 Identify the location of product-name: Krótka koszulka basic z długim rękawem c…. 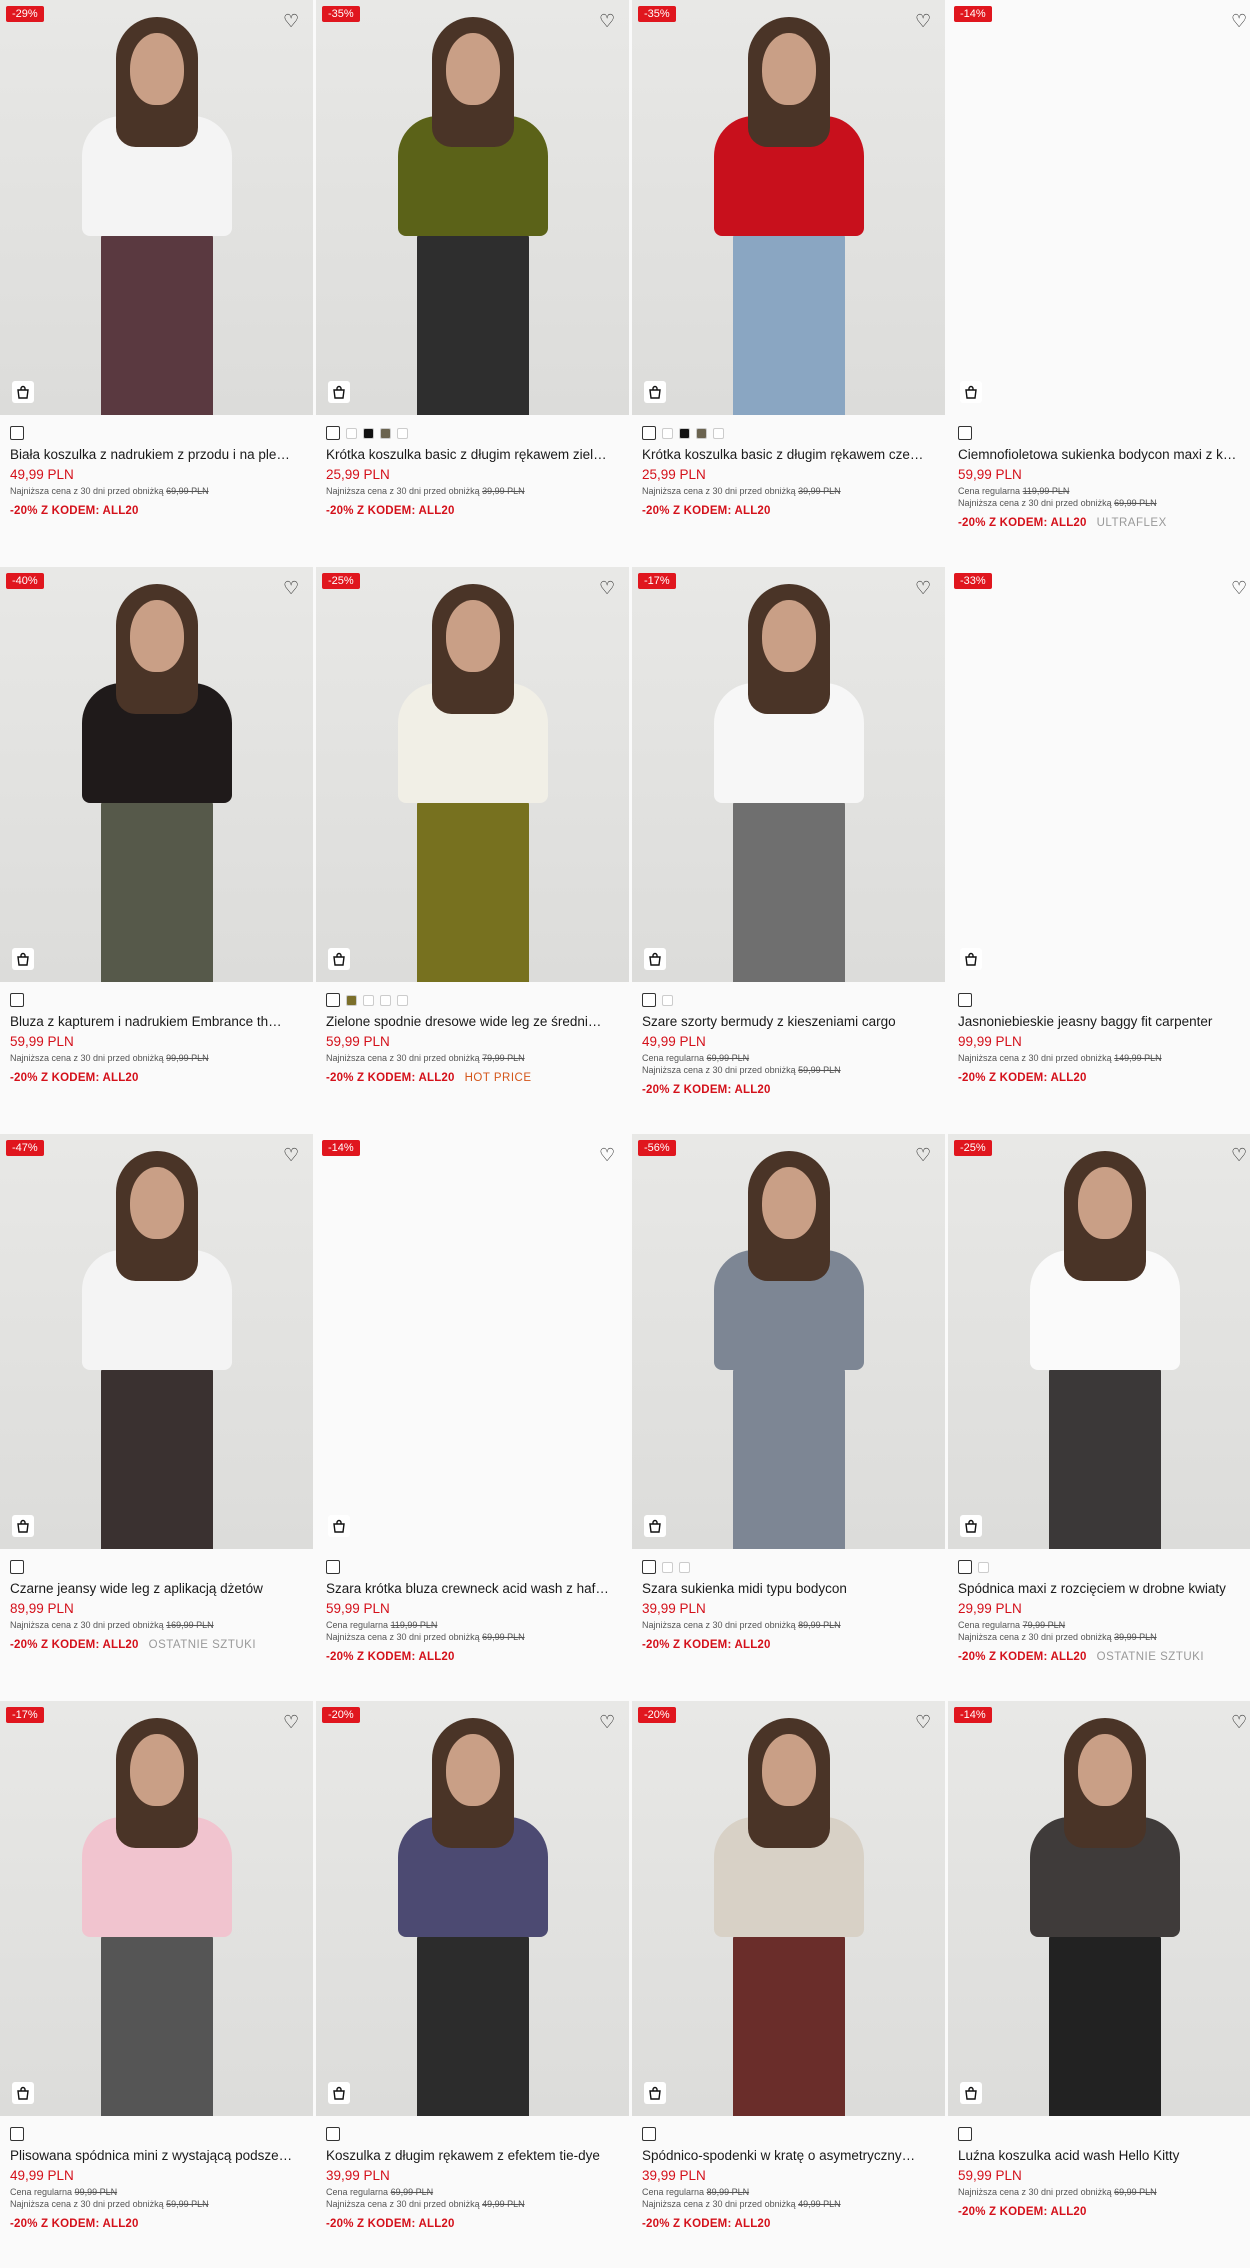
(788, 454).